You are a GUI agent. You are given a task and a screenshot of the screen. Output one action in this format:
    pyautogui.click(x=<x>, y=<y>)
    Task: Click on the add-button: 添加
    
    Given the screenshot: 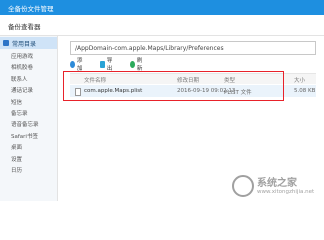 What is the action you would take?
    pyautogui.click(x=77, y=65)
    